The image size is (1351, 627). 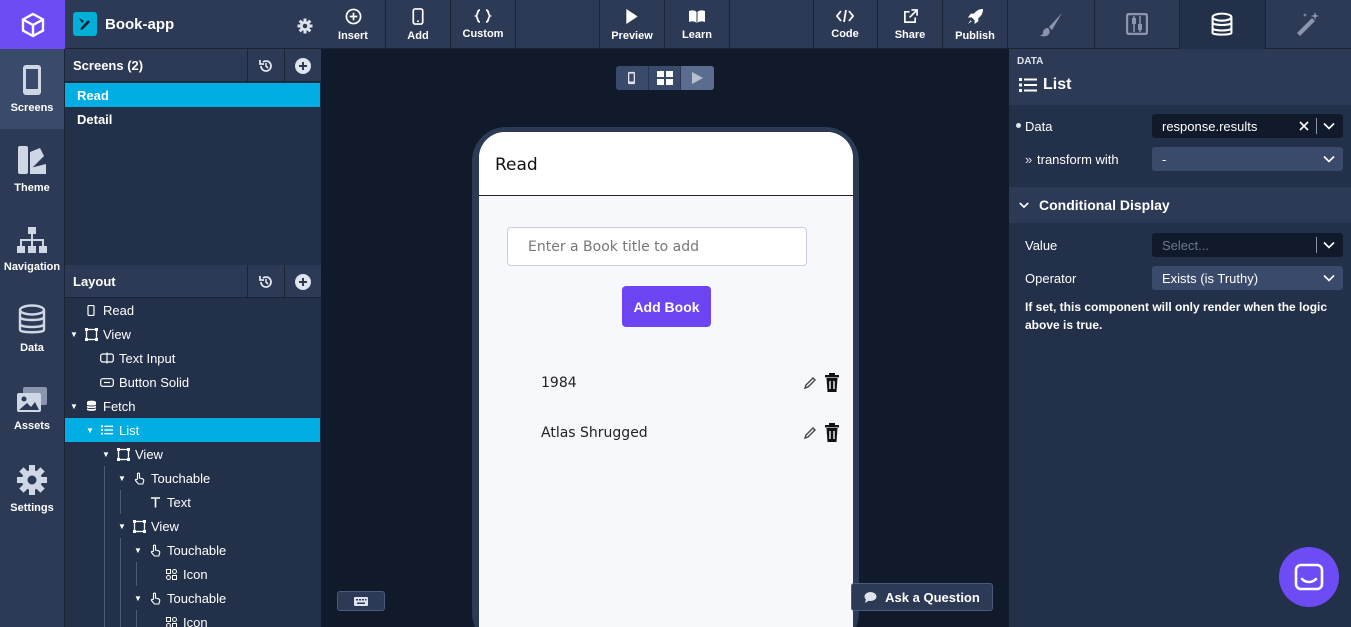 What do you see at coordinates (691, 433) in the screenshot?
I see `list-item: Atlas Shrugged` at bounding box center [691, 433].